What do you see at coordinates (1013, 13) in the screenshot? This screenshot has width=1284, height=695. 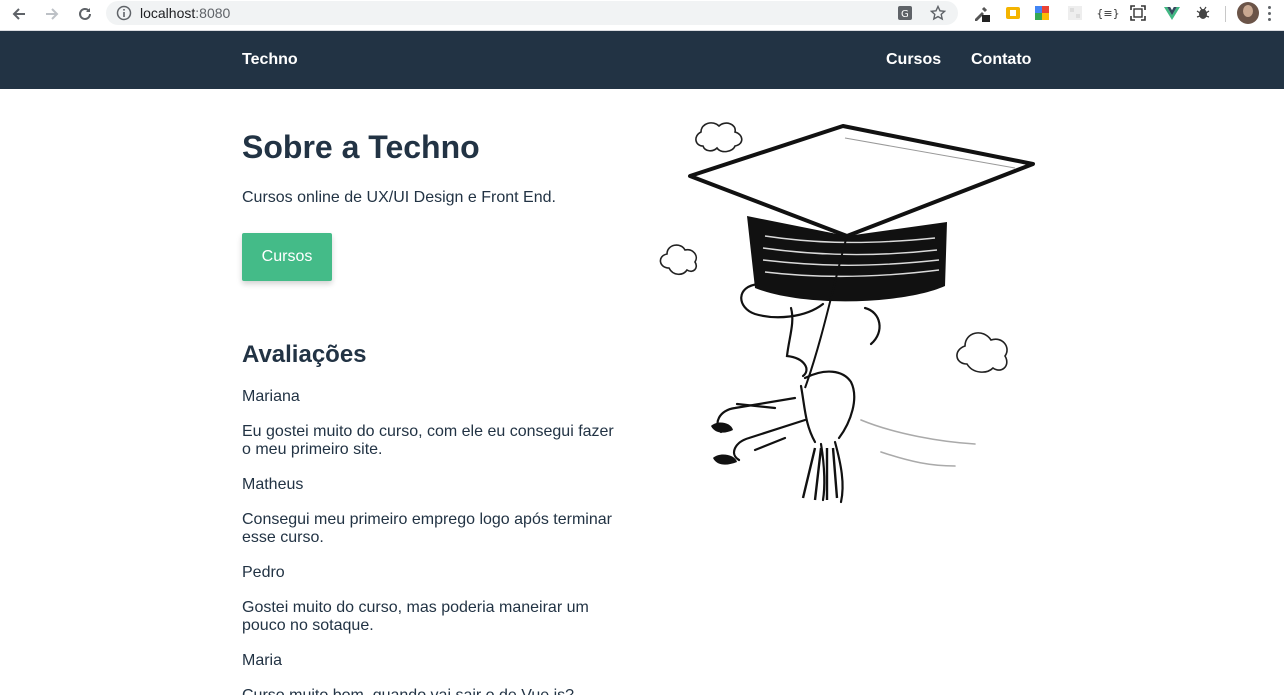 I see `extension-orange-icon` at bounding box center [1013, 13].